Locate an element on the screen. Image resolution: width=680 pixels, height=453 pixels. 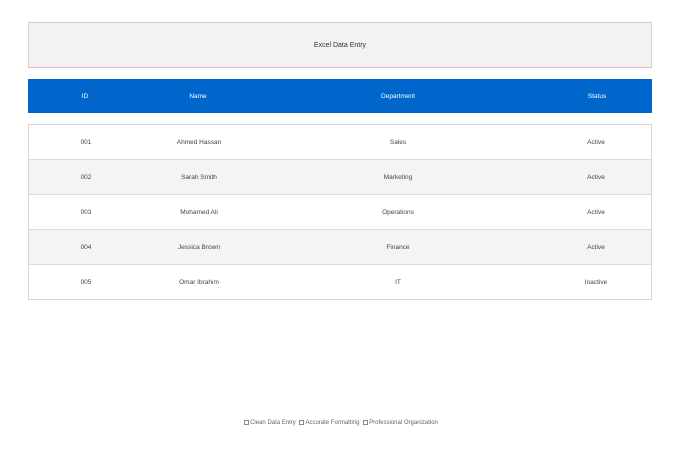
cell-status: Inactive is located at coordinates (596, 282).